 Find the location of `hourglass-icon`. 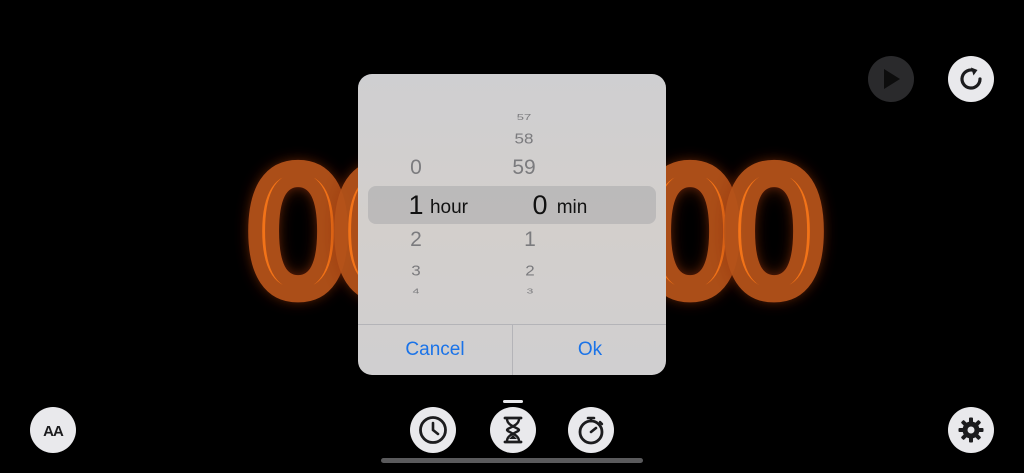

hourglass-icon is located at coordinates (513, 430).